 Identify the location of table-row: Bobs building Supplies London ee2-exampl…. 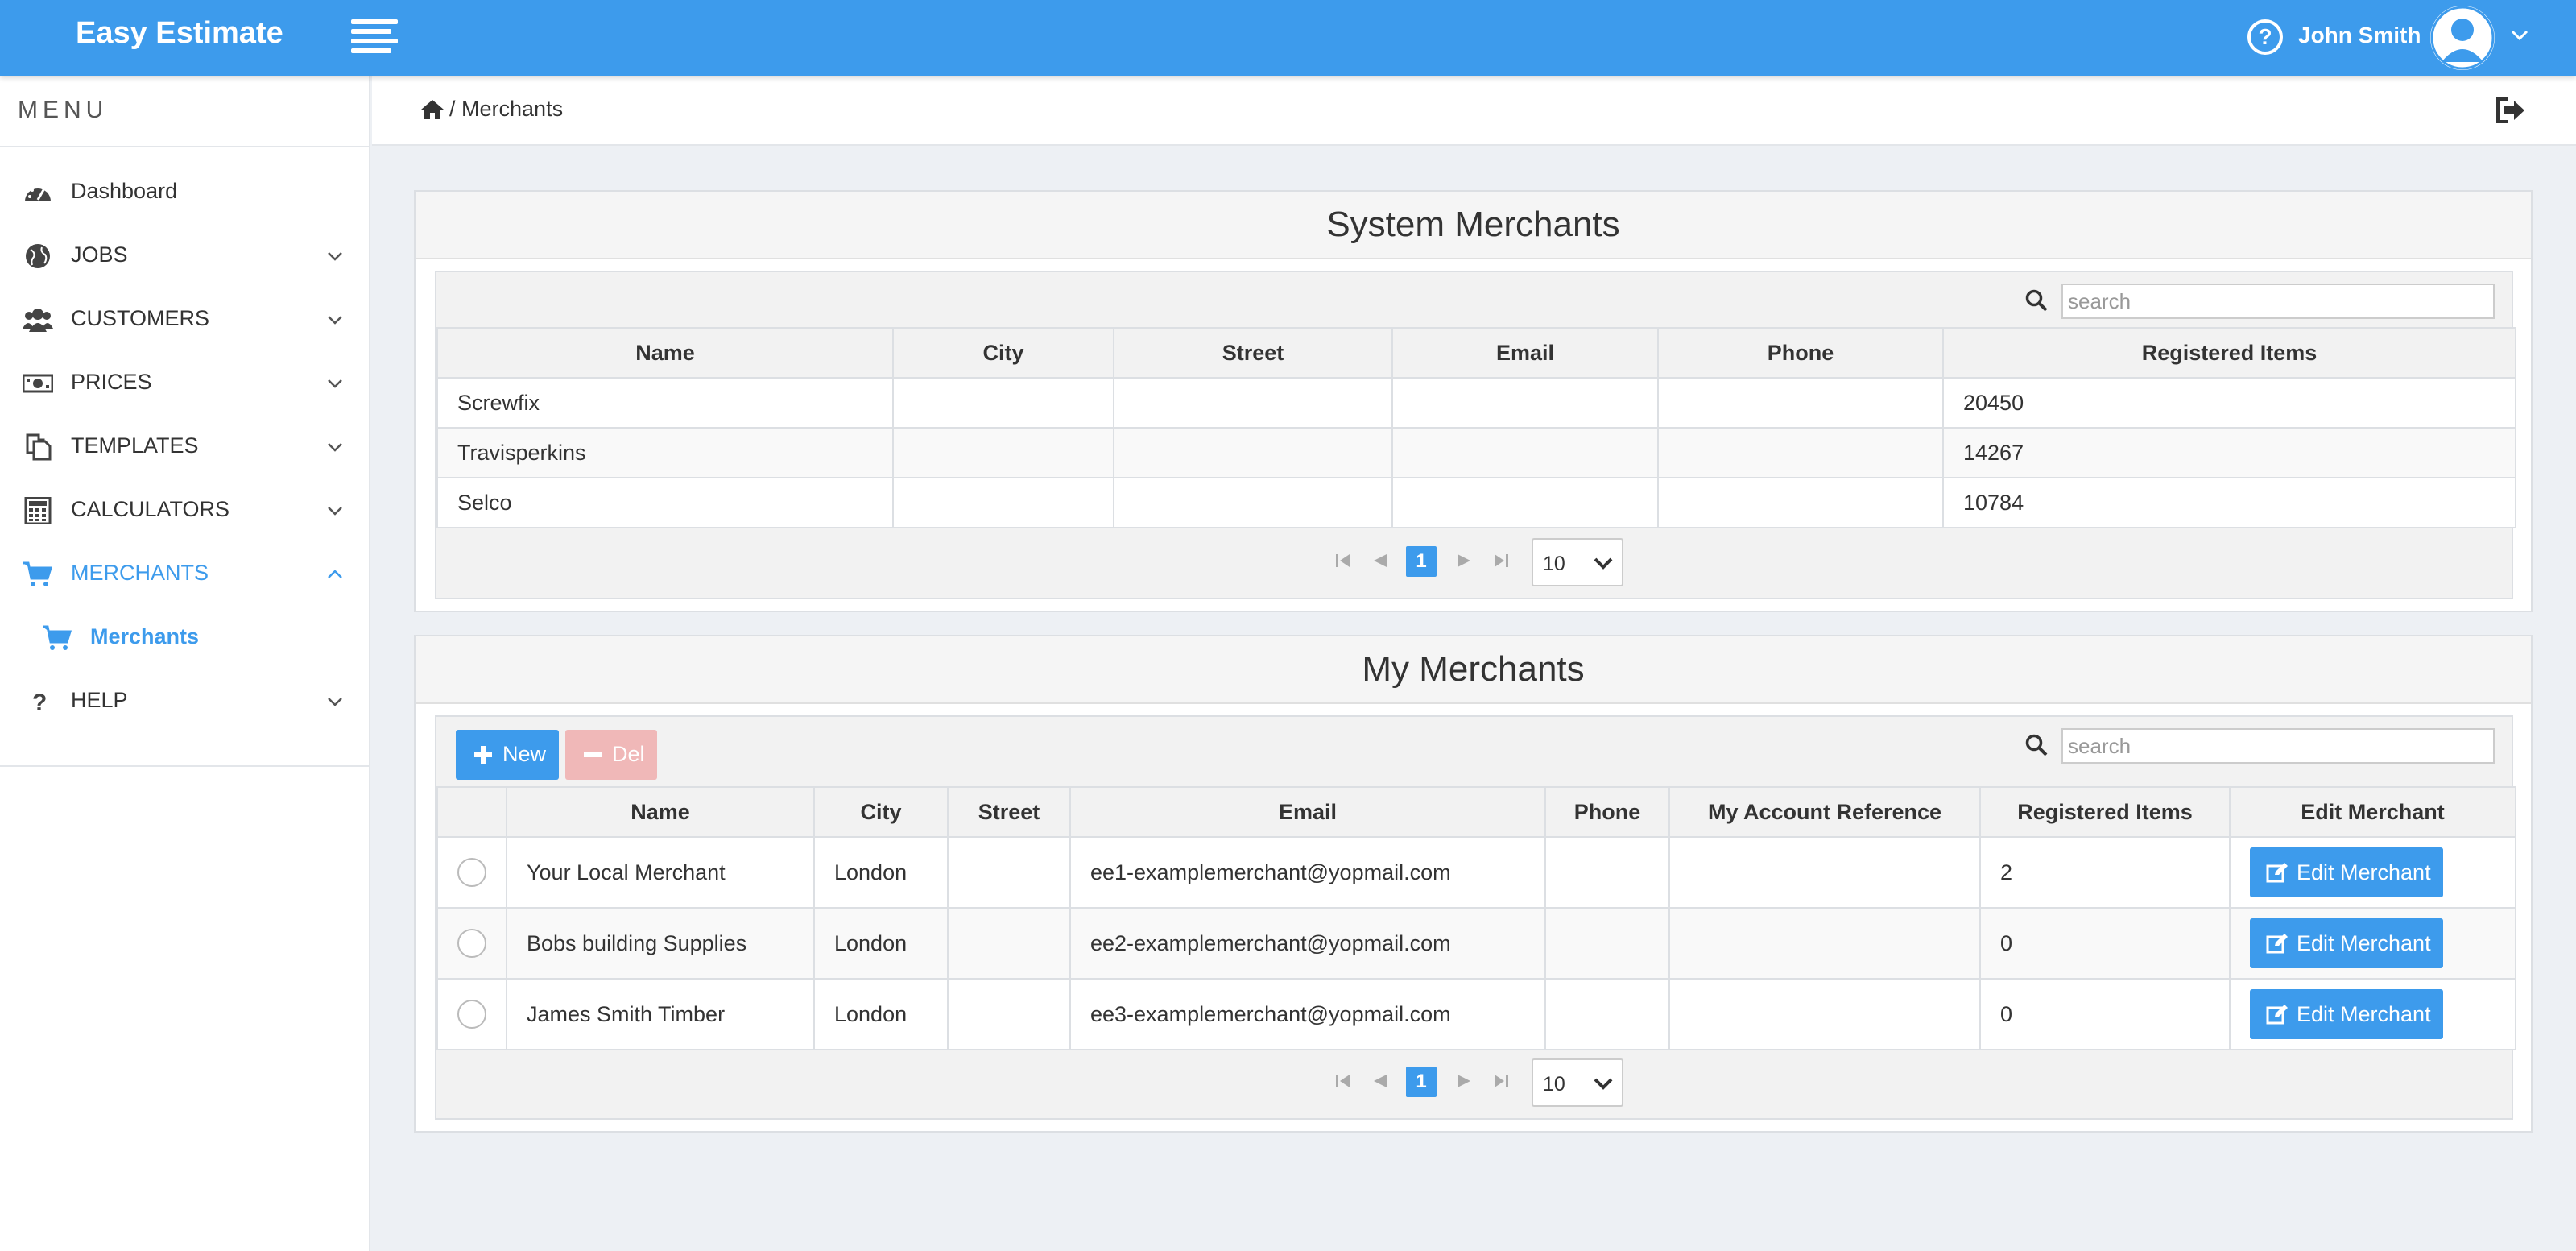
(1476, 943).